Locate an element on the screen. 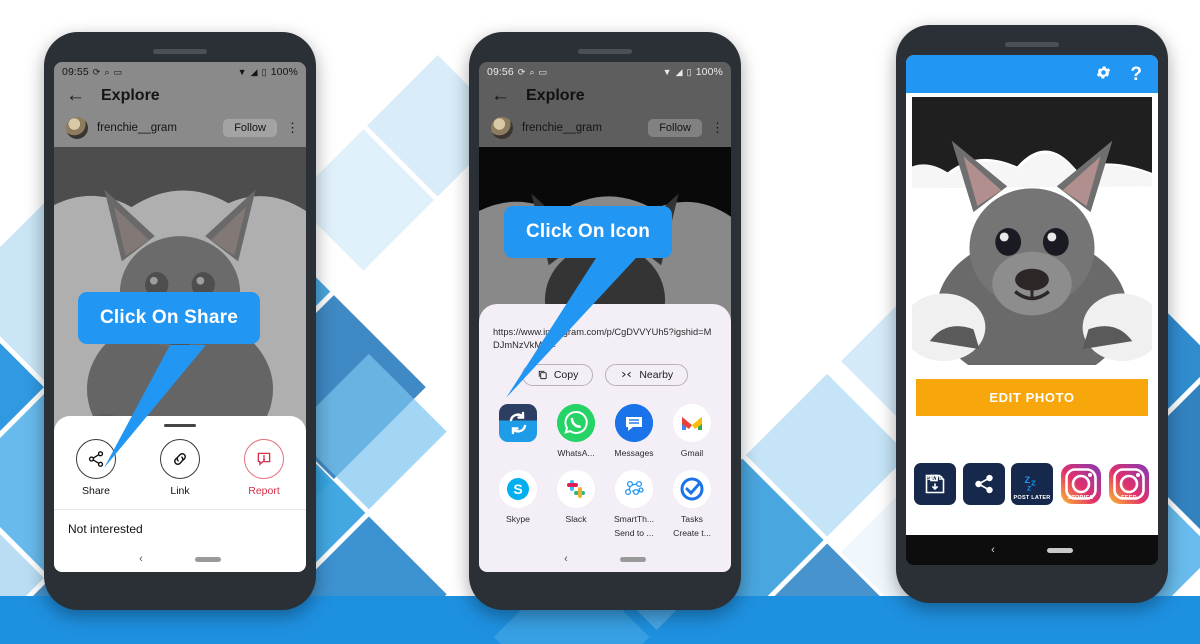 The height and width of the screenshot is (644, 1200). callout-click-on-share: Click On Share is located at coordinates (169, 318).